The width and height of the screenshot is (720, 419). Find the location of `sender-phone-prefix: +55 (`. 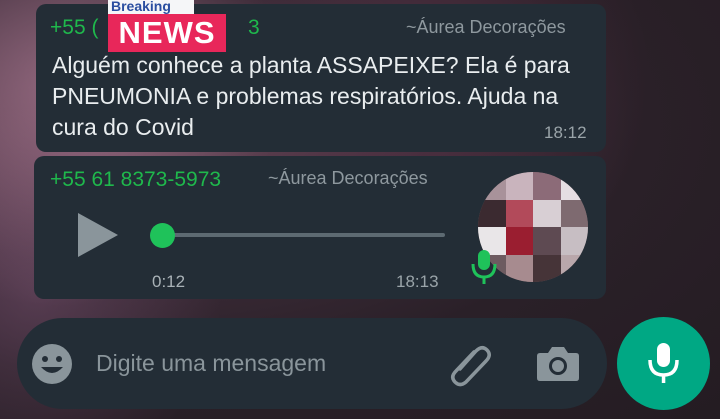

sender-phone-prefix: +55 ( is located at coordinates (74, 28).